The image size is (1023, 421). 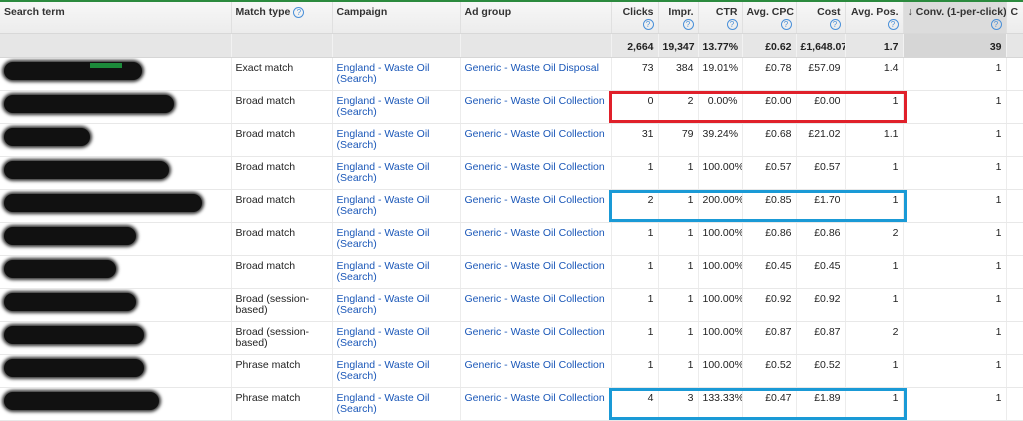 I want to click on ad-group-link-text: Generic - Waste Oil Disposal, so click(x=532, y=68).